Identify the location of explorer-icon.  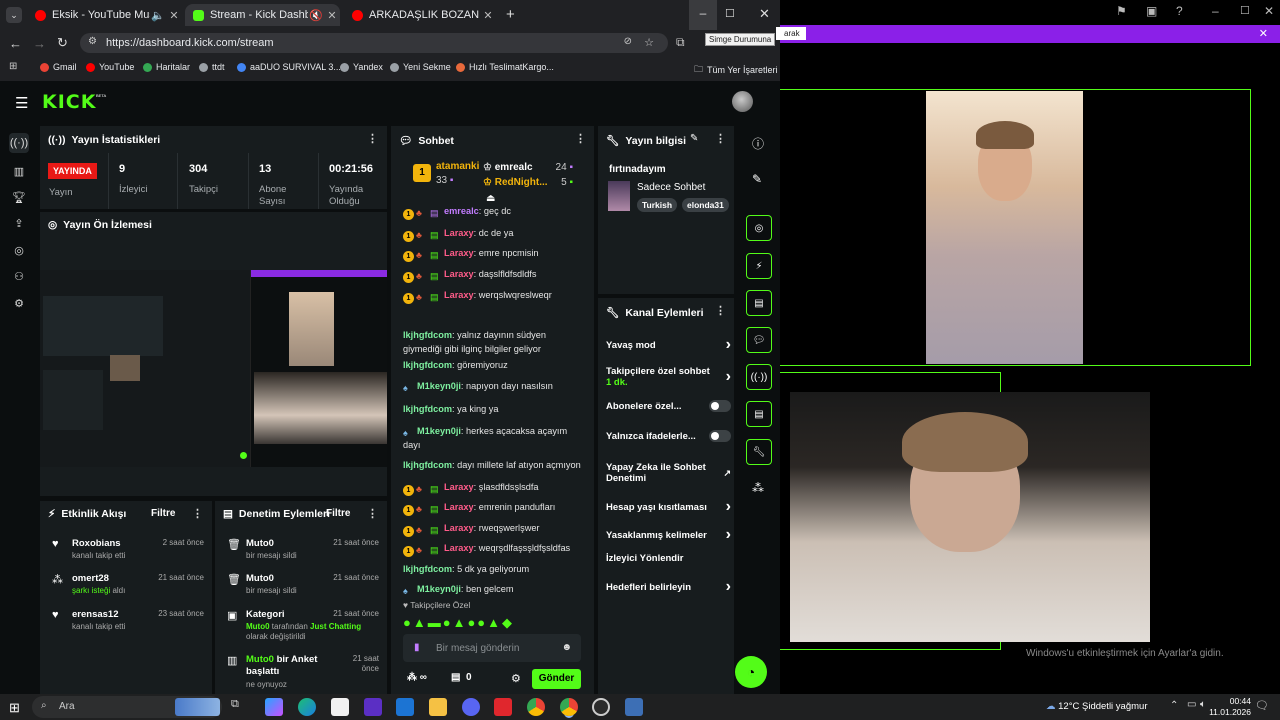
(438, 707).